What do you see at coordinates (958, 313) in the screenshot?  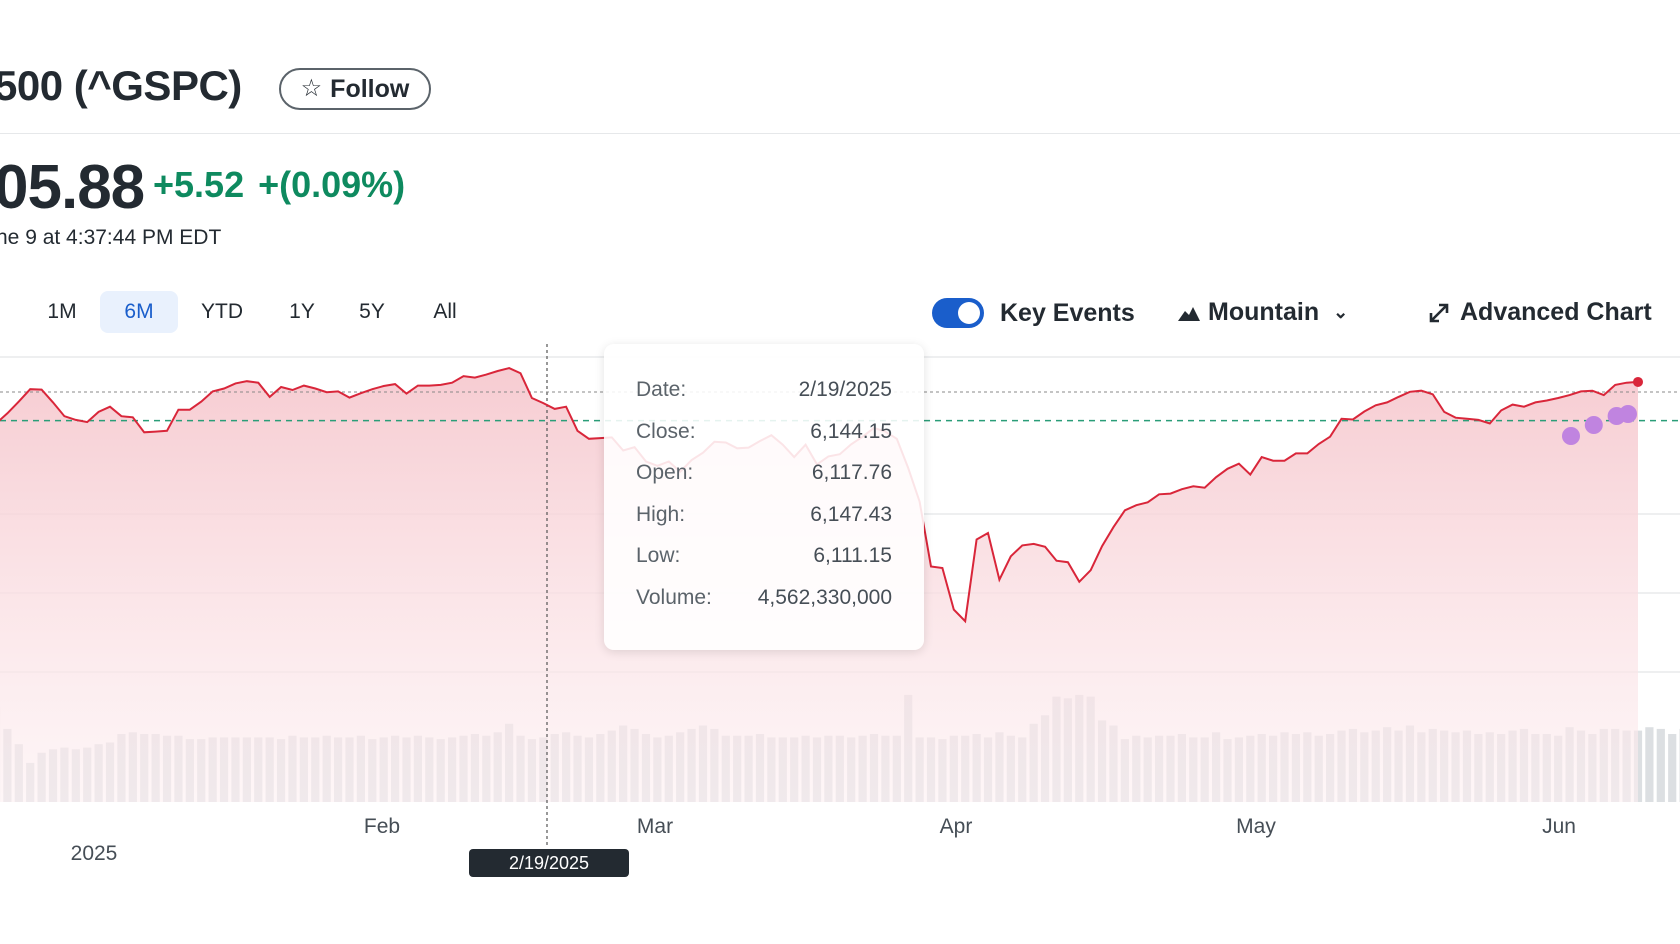 I see `key-events-toggle` at bounding box center [958, 313].